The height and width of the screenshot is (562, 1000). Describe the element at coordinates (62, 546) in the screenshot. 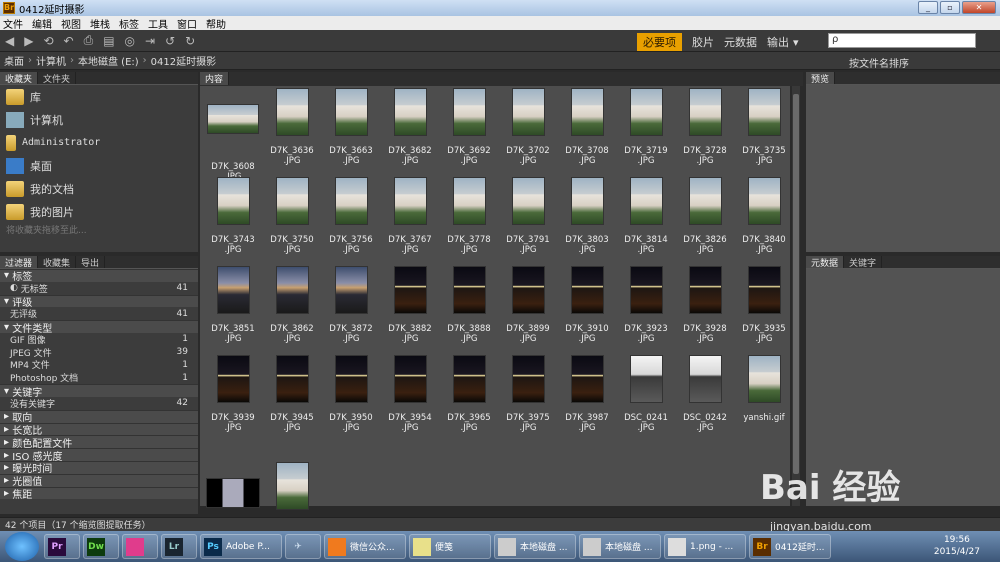

I see `taskbar-app-button: Pr` at that location.